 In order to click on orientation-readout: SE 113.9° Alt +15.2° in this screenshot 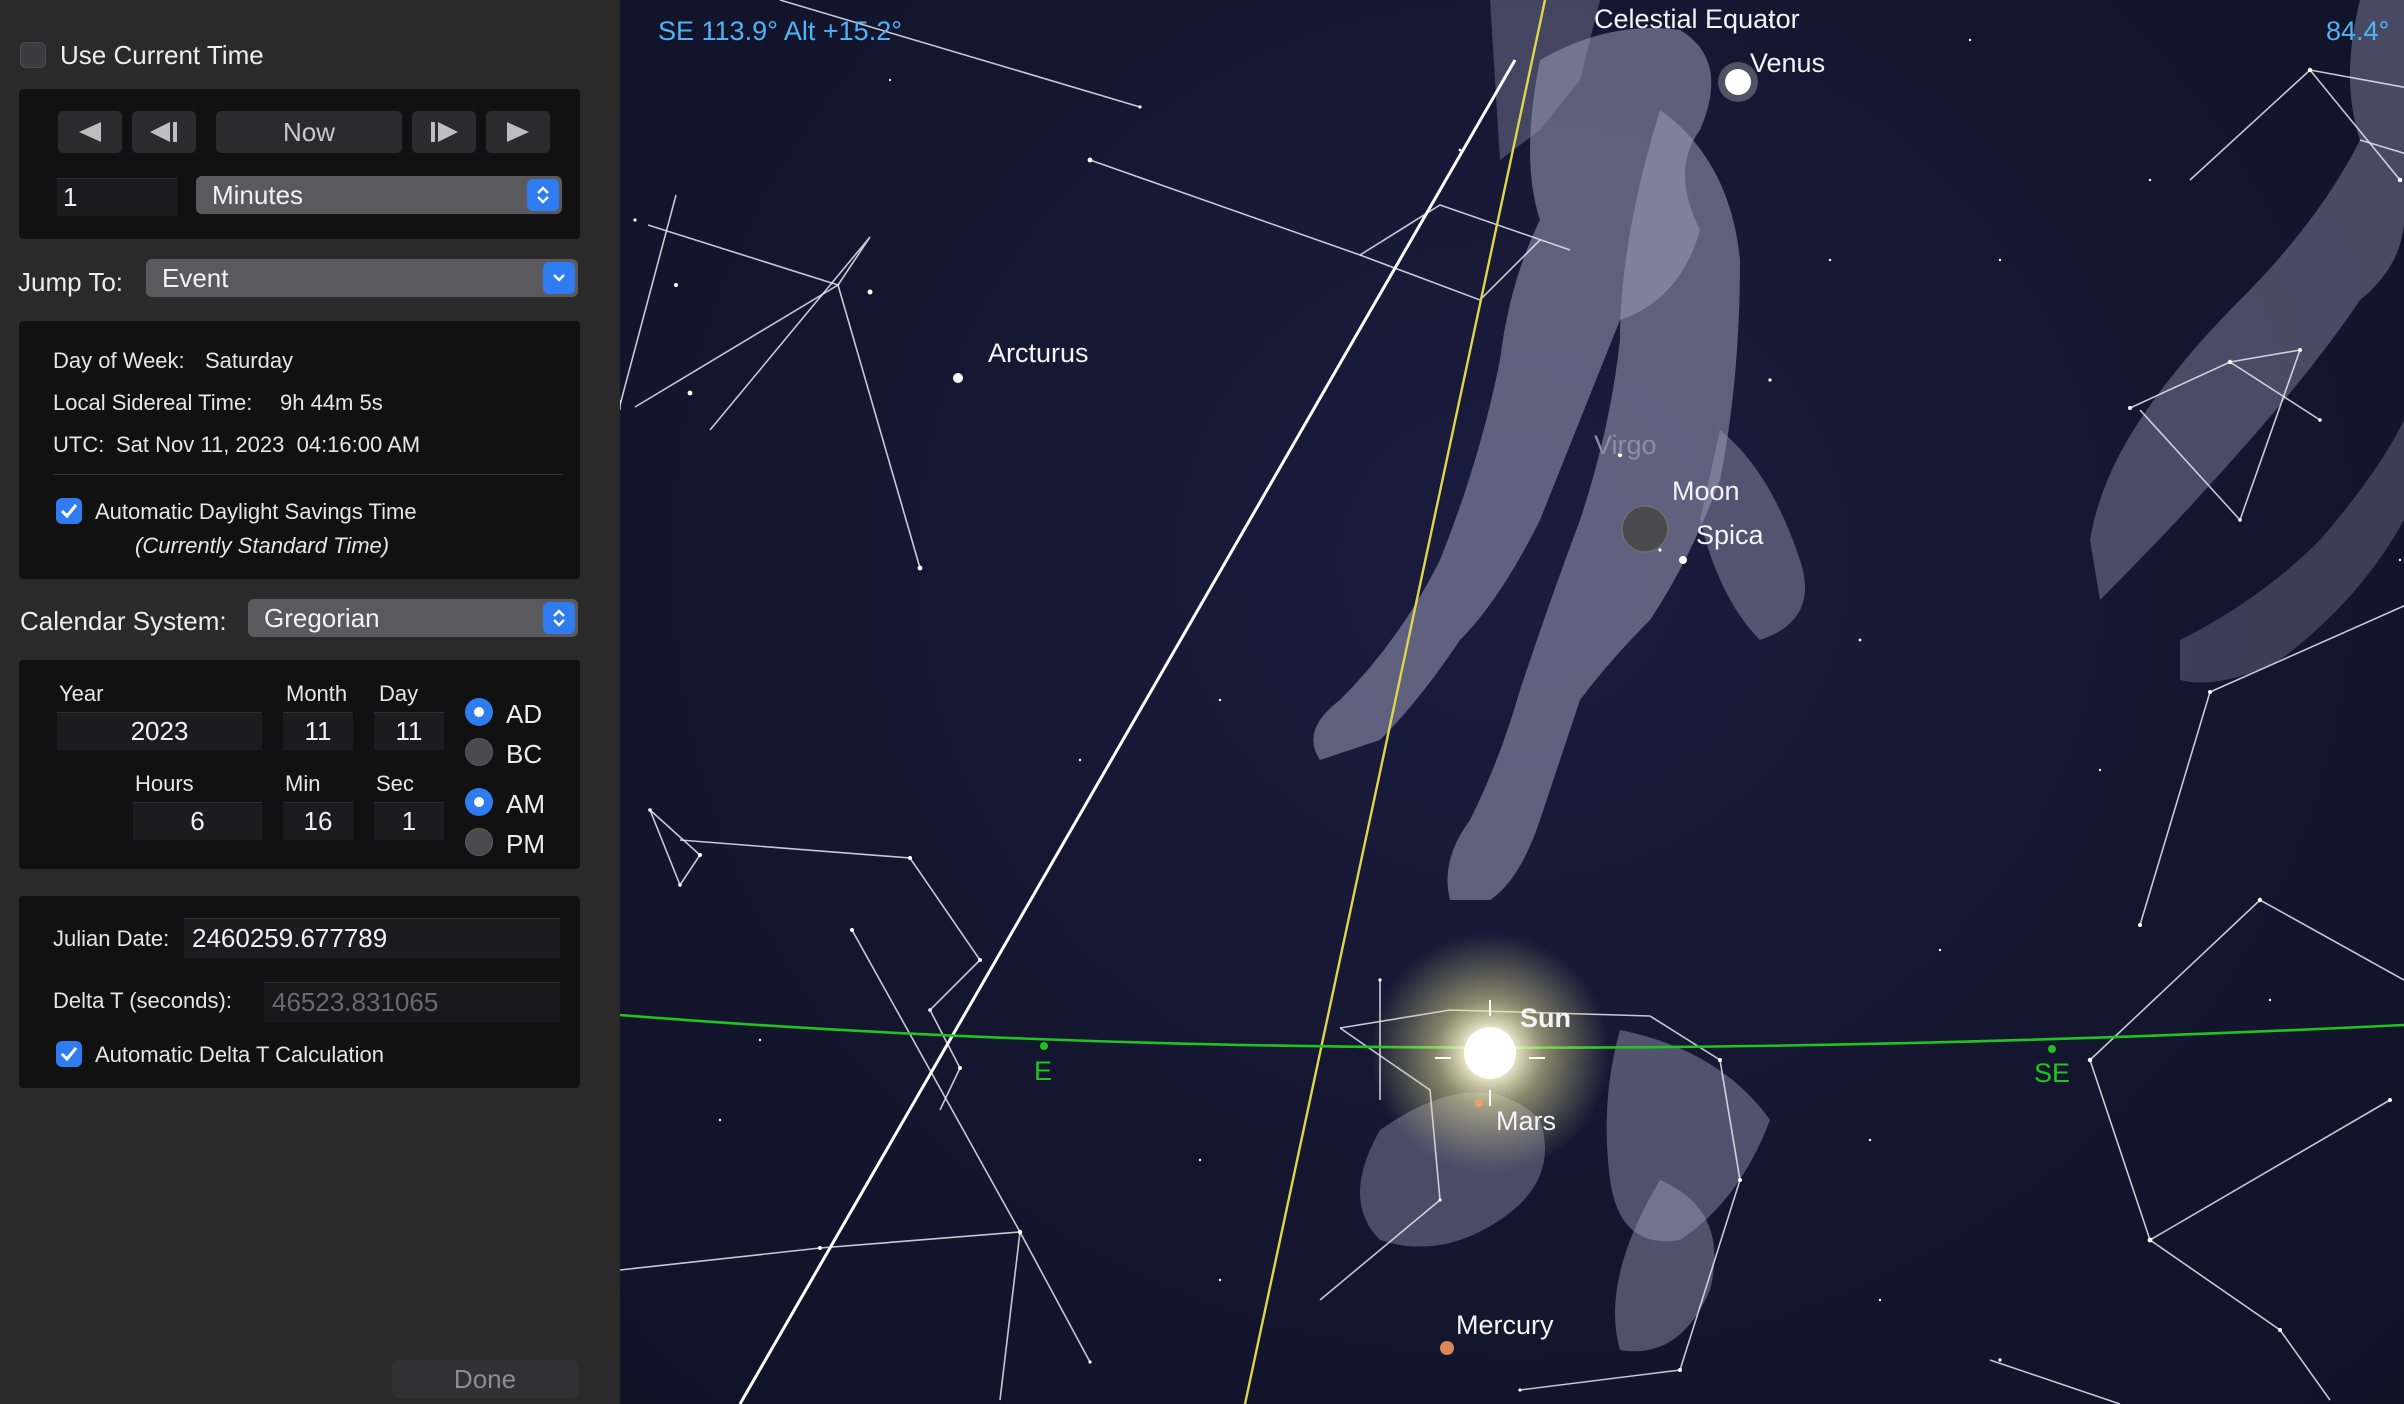, I will do `click(780, 31)`.